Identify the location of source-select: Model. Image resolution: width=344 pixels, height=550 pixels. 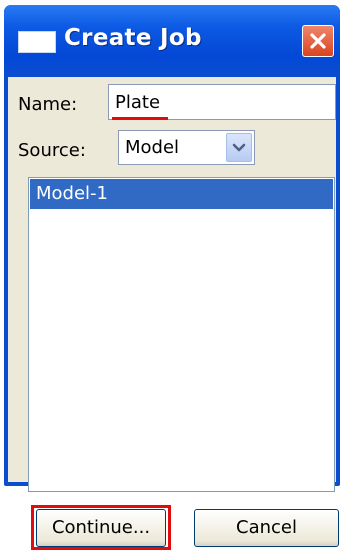
(186, 147).